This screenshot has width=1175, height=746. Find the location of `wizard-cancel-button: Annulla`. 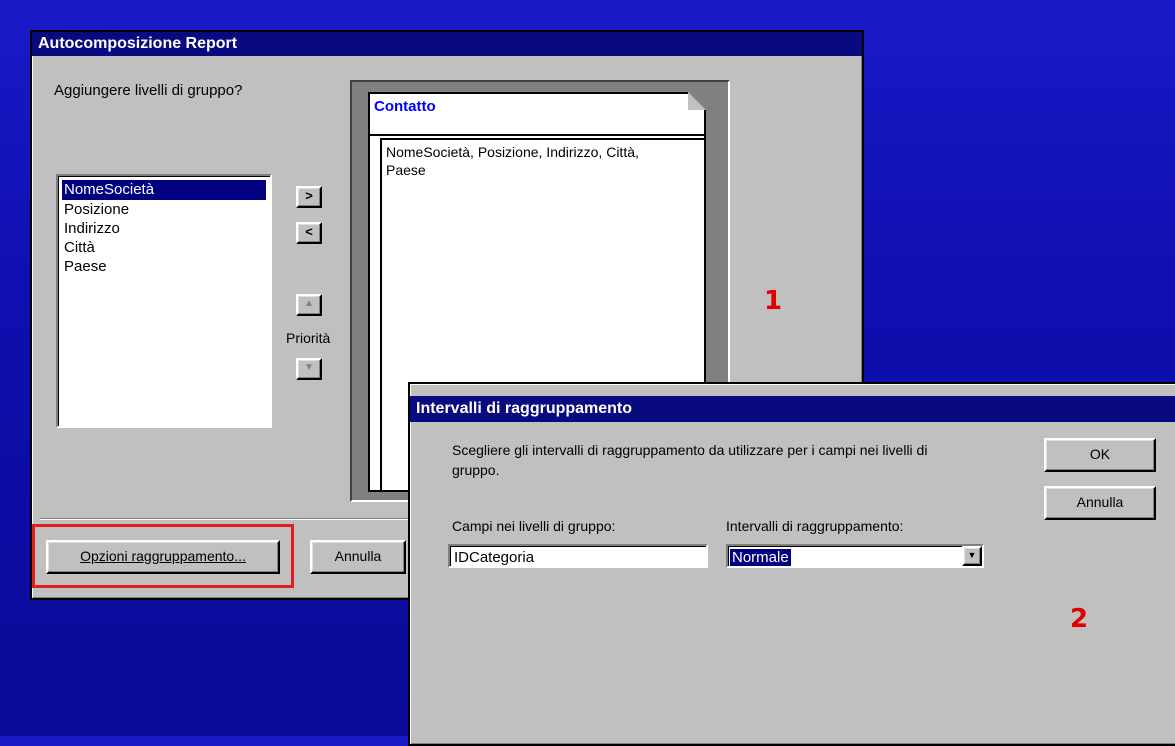

wizard-cancel-button: Annulla is located at coordinates (358, 557).